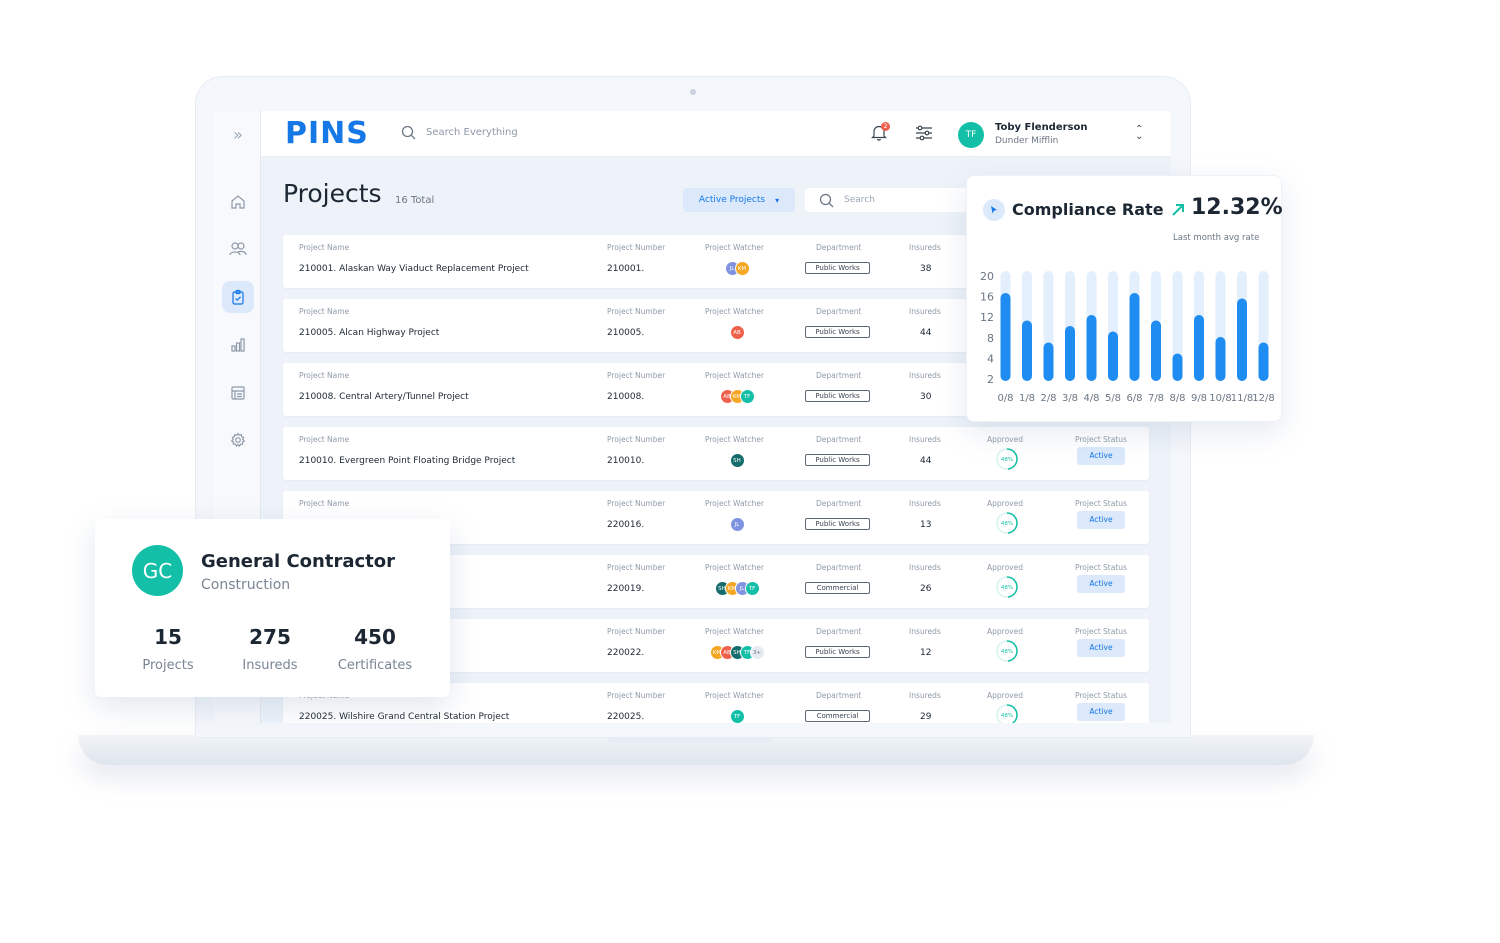 This screenshot has height=943, width=1500. I want to click on analytics-icon, so click(238, 345).